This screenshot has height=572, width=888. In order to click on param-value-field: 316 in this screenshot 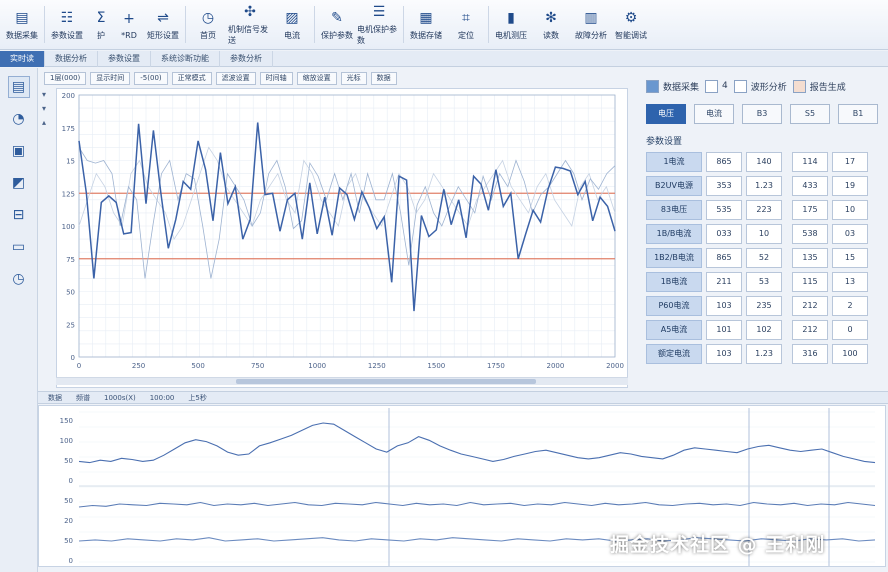, I will do `click(810, 354)`.